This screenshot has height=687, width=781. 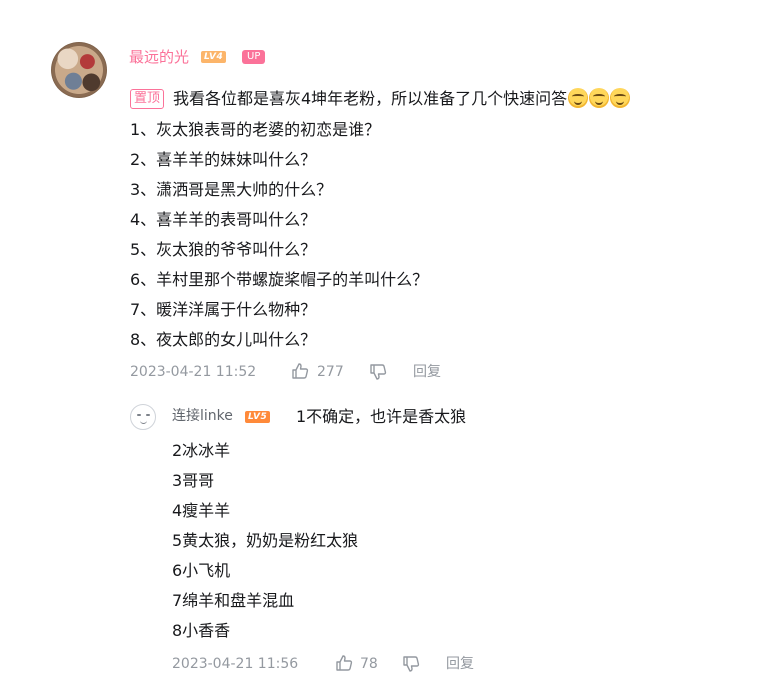 What do you see at coordinates (235, 664) in the screenshot?
I see `reply-timestamp: 2023-04-21 11:56` at bounding box center [235, 664].